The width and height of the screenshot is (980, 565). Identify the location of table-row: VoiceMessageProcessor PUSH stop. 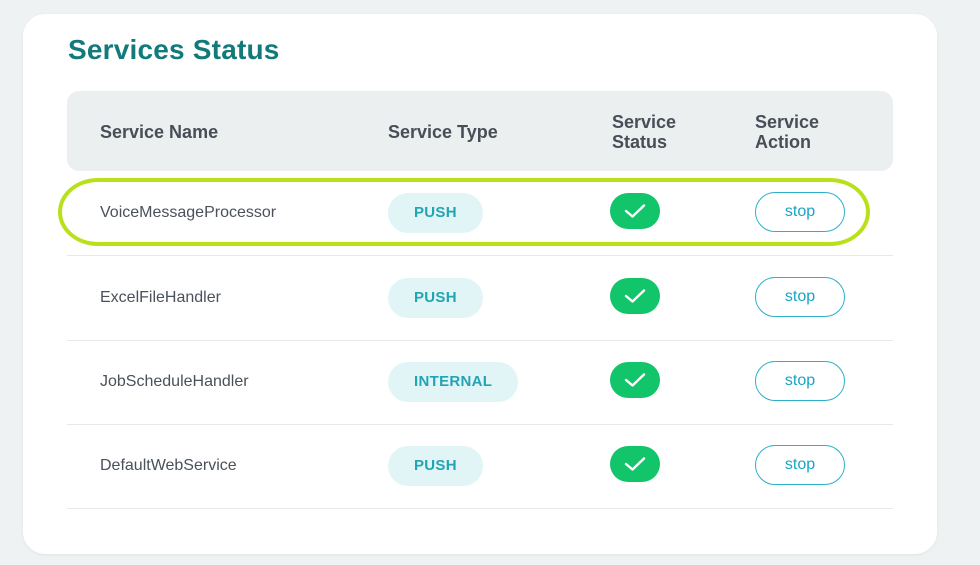
(480, 213).